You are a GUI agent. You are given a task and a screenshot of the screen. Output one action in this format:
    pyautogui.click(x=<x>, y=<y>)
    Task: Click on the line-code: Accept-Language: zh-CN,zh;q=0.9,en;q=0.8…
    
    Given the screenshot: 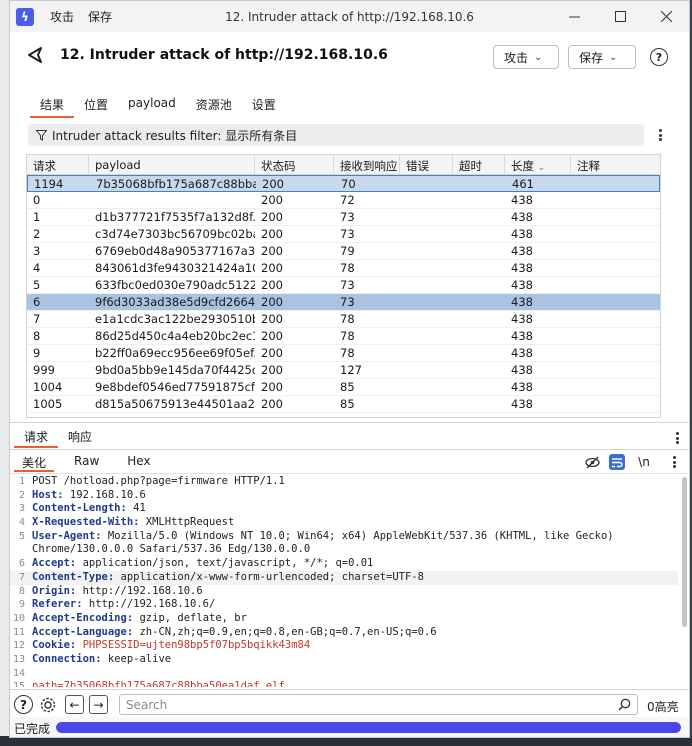 What is the action you would take?
    pyautogui.click(x=232, y=633)
    